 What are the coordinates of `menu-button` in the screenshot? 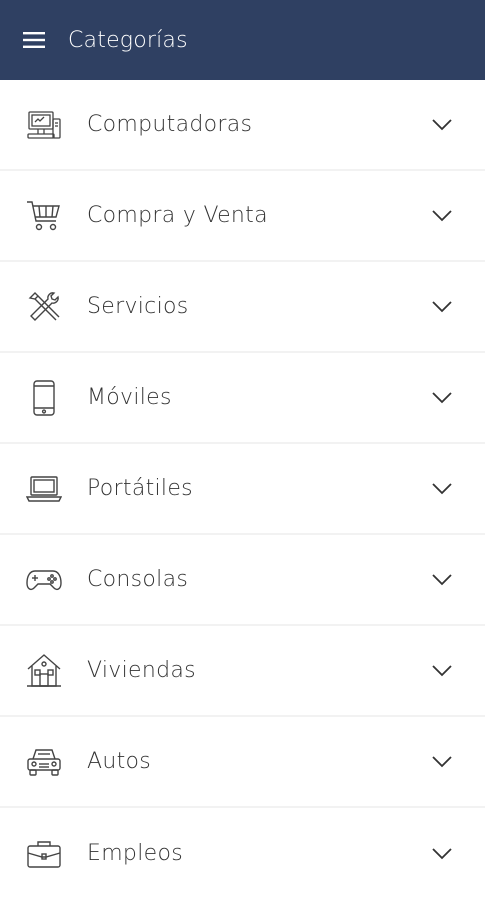 It's located at (34, 40).